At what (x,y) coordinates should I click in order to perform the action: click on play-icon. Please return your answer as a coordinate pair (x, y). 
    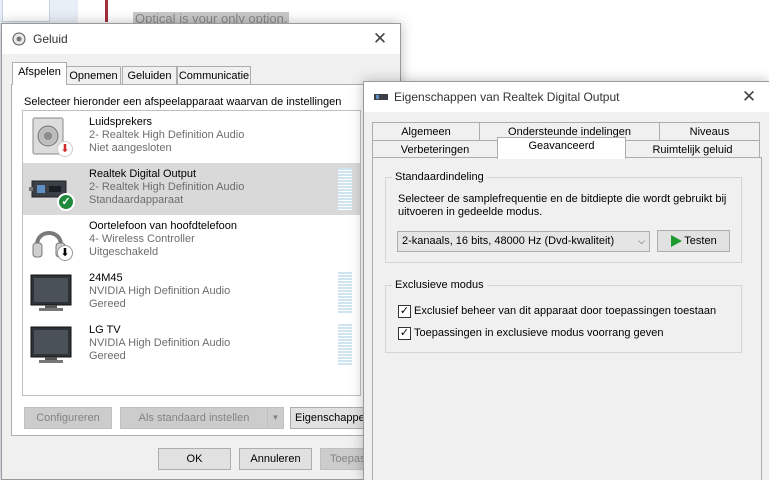
    Looking at the image, I should click on (676, 241).